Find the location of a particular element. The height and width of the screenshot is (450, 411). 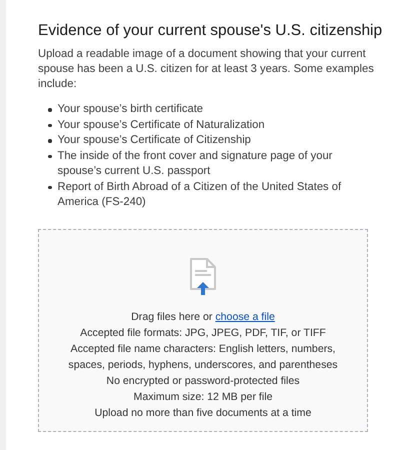

example-item: Your spouse’s birth certificate is located at coordinates (131, 109).